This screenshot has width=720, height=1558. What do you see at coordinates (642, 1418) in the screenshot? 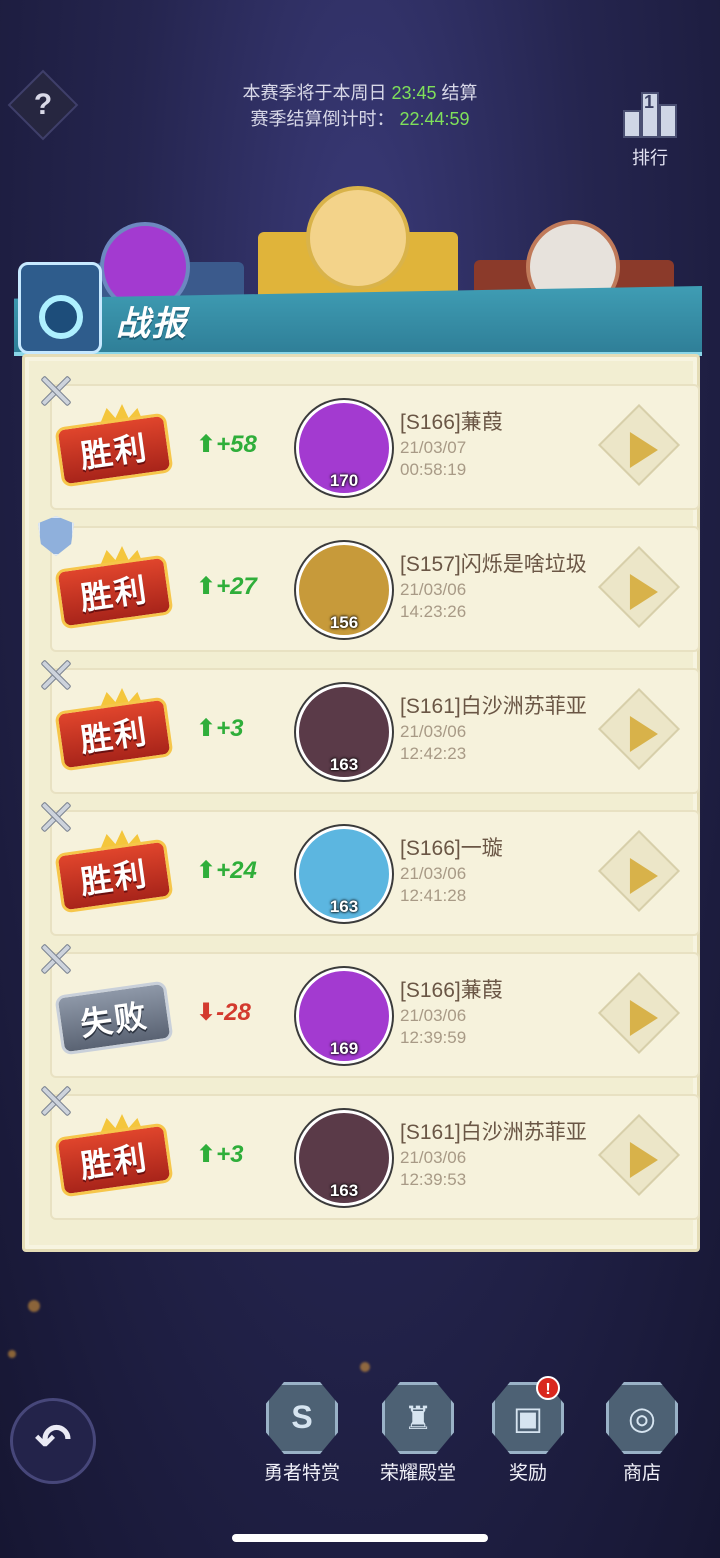
I see `shop-icon: ◎` at bounding box center [642, 1418].